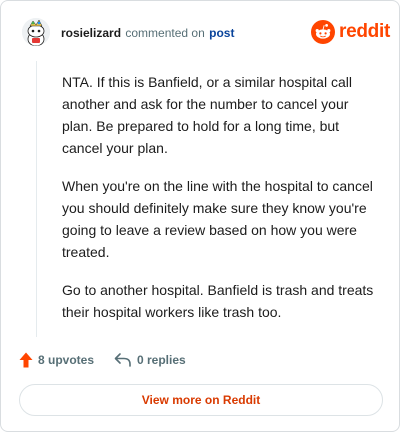 This screenshot has height=432, width=400. I want to click on upvote-count: 8 upvotes, so click(66, 360).